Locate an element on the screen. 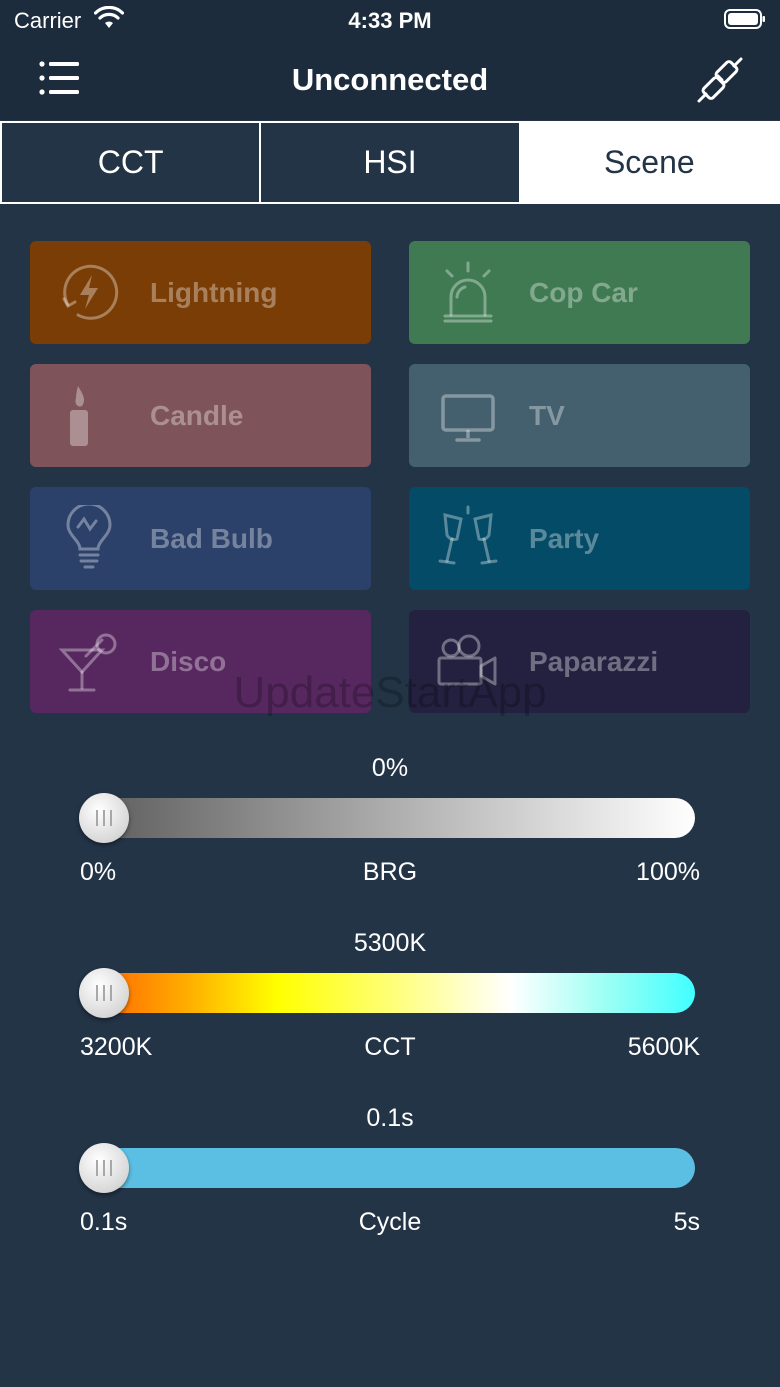 The height and width of the screenshot is (1387, 780). tab-cct: CCT is located at coordinates (132, 162).